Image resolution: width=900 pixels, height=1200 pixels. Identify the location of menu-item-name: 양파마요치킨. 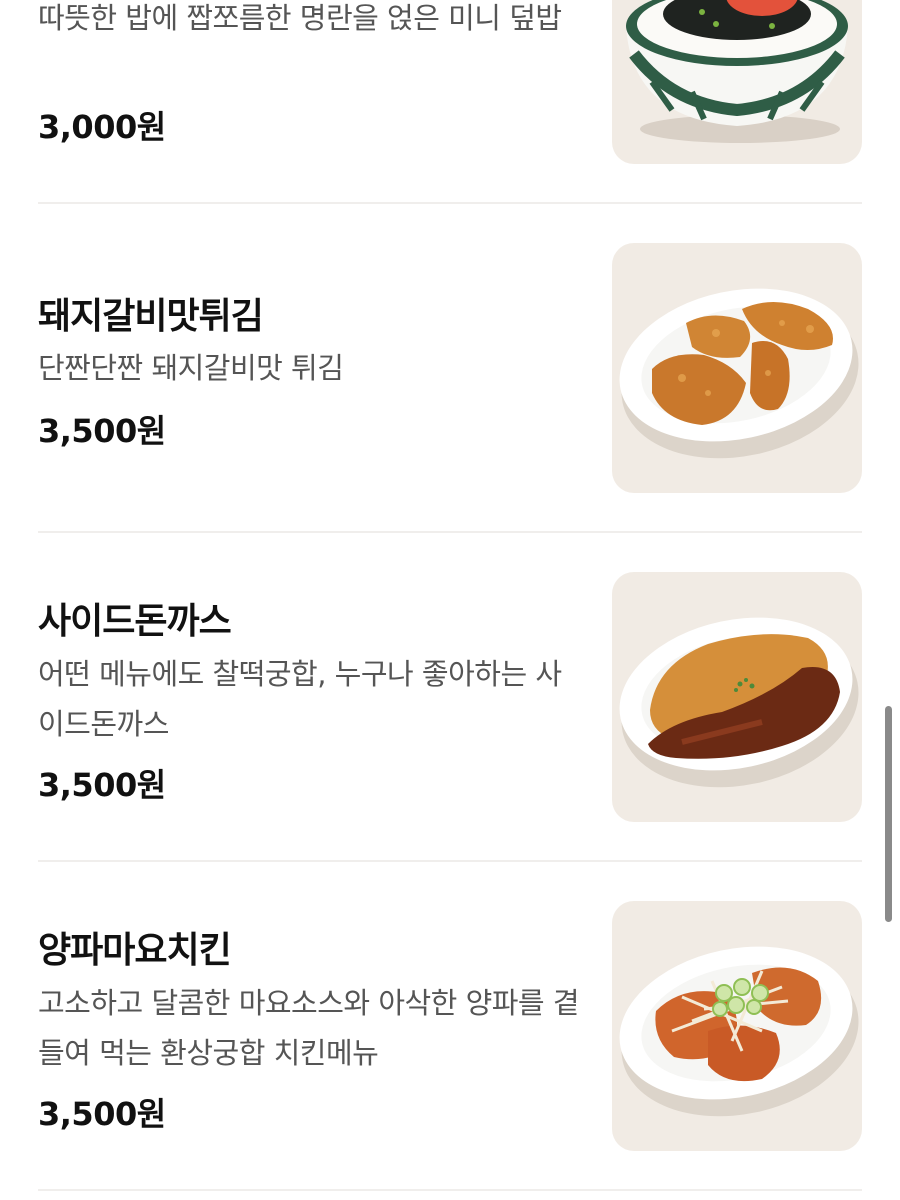
(135, 950).